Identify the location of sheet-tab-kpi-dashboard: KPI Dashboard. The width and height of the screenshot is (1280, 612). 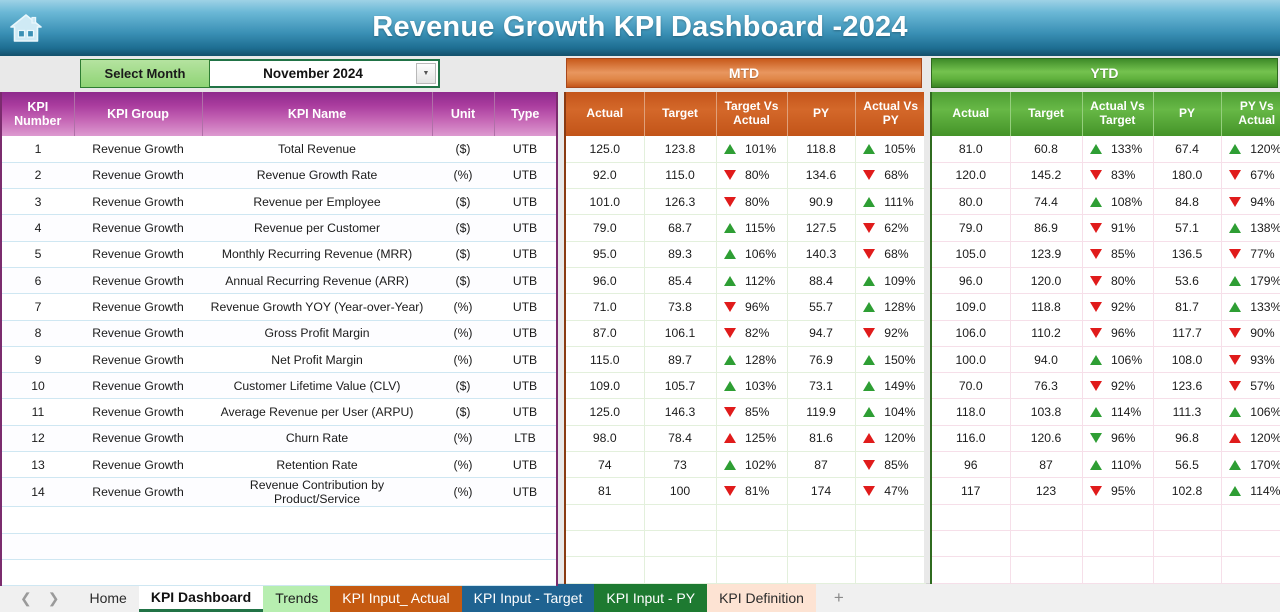
(201, 598).